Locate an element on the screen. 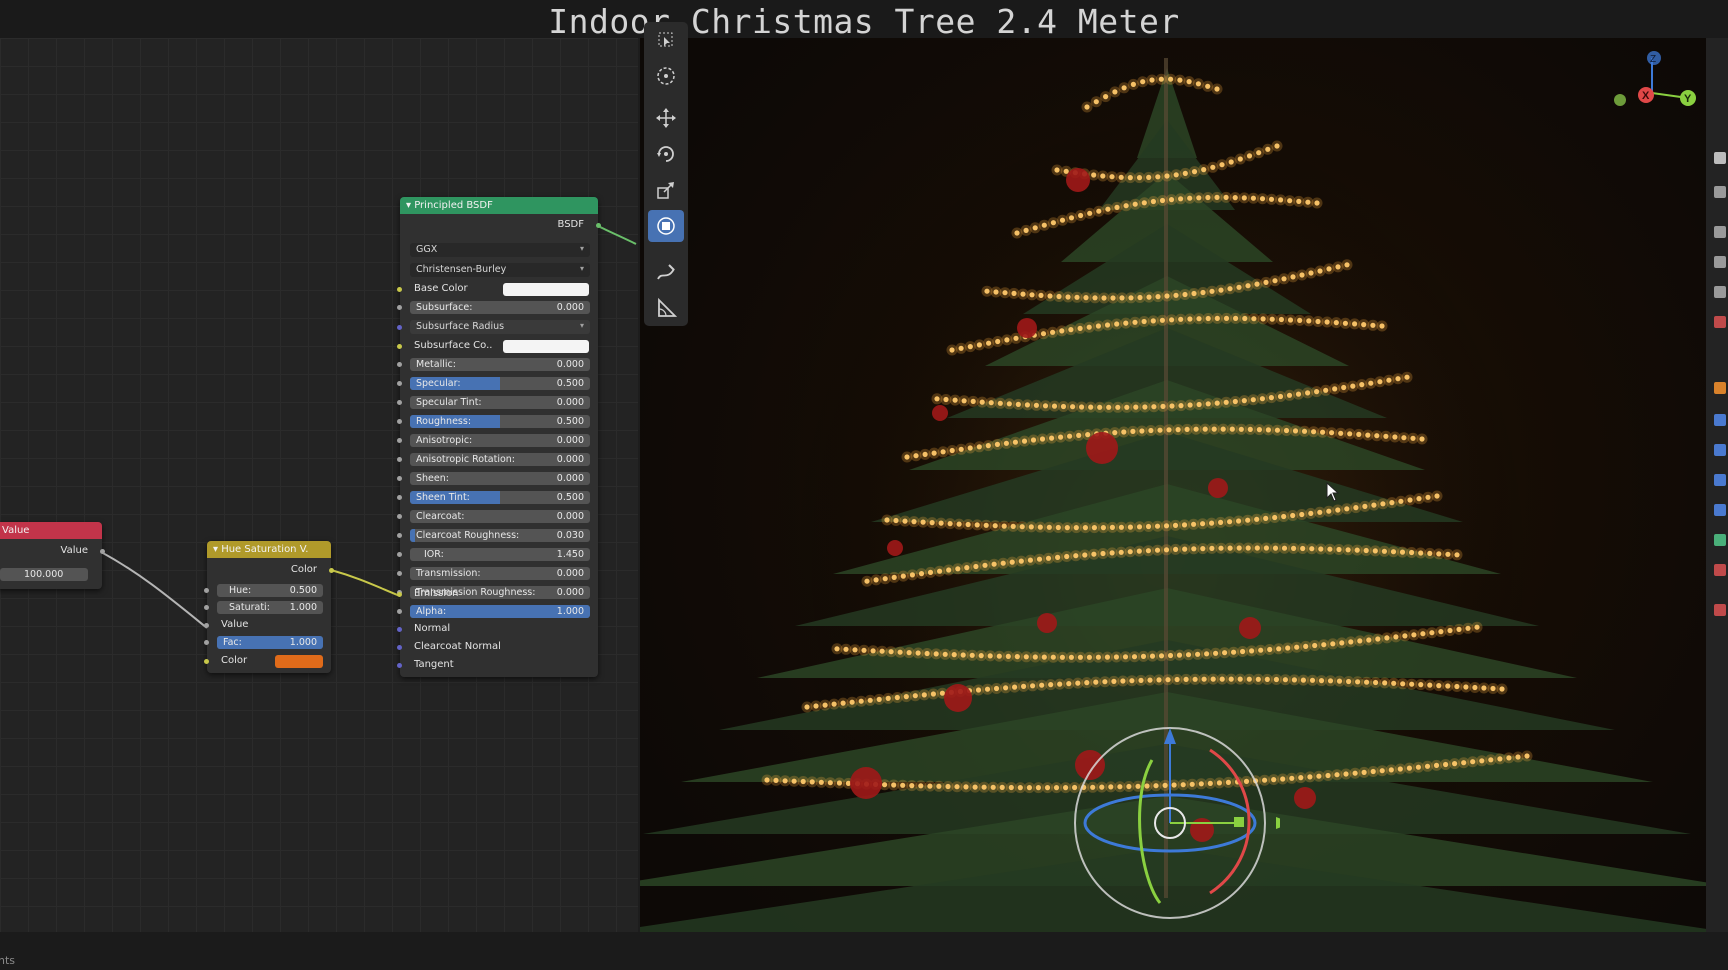 The height and width of the screenshot is (970, 1728). bsdf-field-specular: Specular: 0.500 is located at coordinates (500, 383).